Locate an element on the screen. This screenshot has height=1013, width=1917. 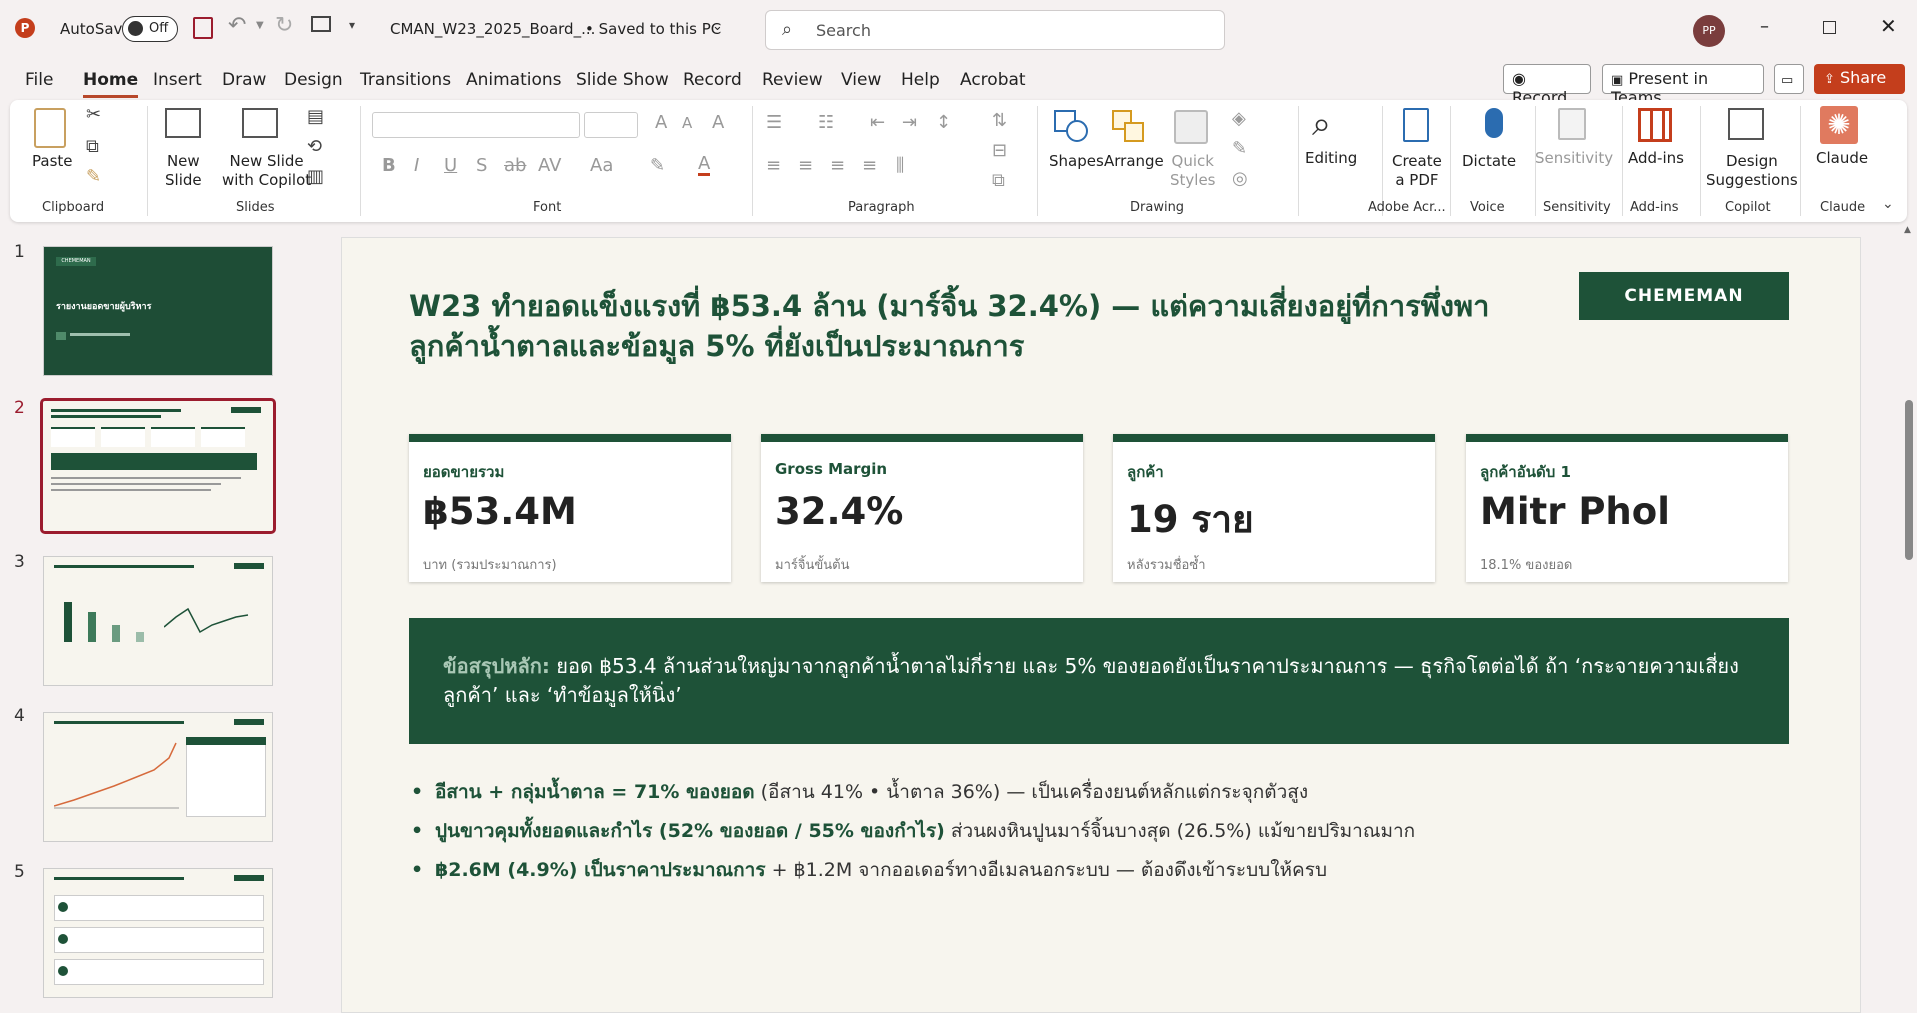
section-icon: ▥ is located at coordinates (315, 176).